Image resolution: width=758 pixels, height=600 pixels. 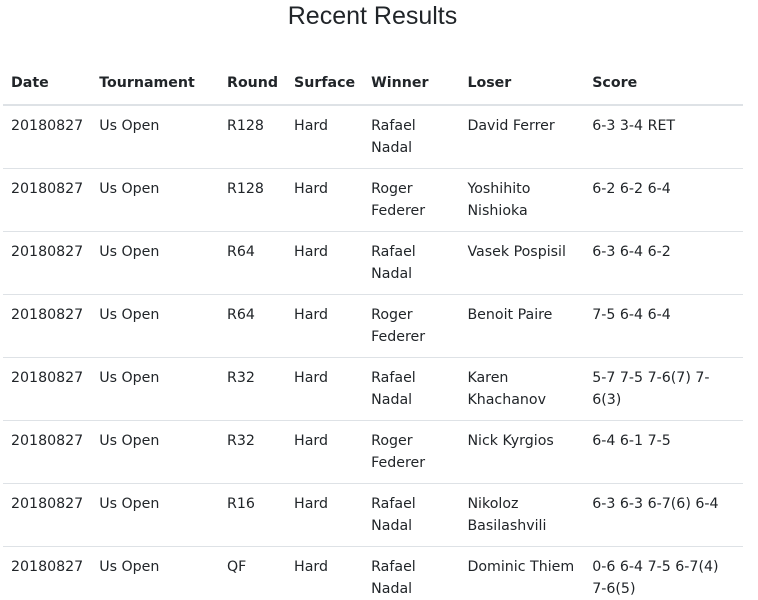 I want to click on page-title: Recent Results, so click(x=372, y=16).